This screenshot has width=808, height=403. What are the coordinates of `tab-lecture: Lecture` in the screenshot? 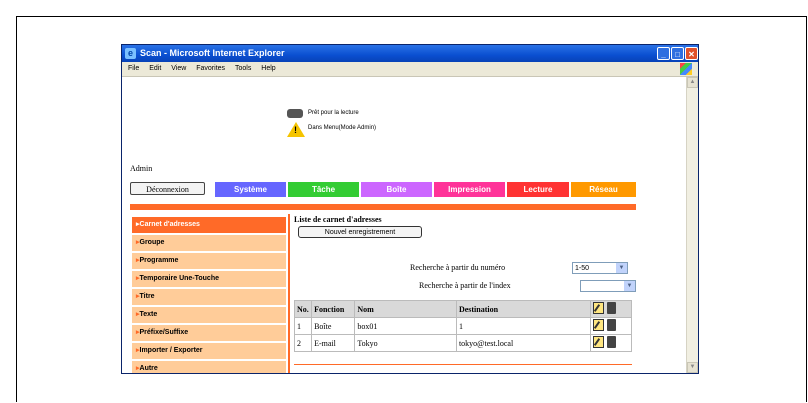 It's located at (538, 189).